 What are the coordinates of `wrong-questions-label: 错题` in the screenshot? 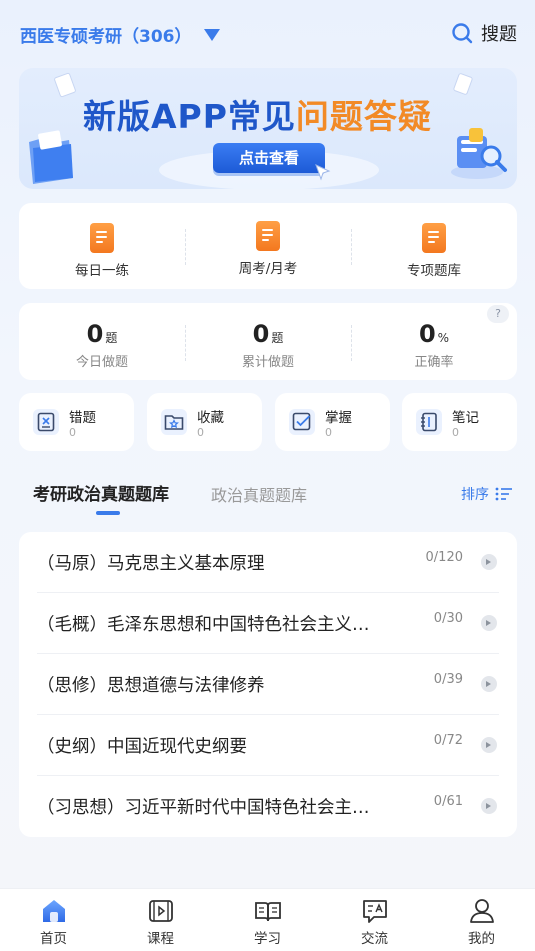 It's located at (82, 417).